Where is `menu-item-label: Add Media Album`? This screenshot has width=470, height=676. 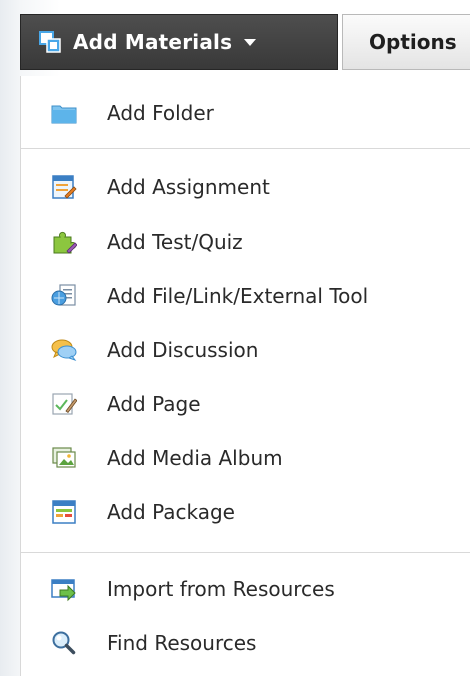
menu-item-label: Add Media Album is located at coordinates (195, 458).